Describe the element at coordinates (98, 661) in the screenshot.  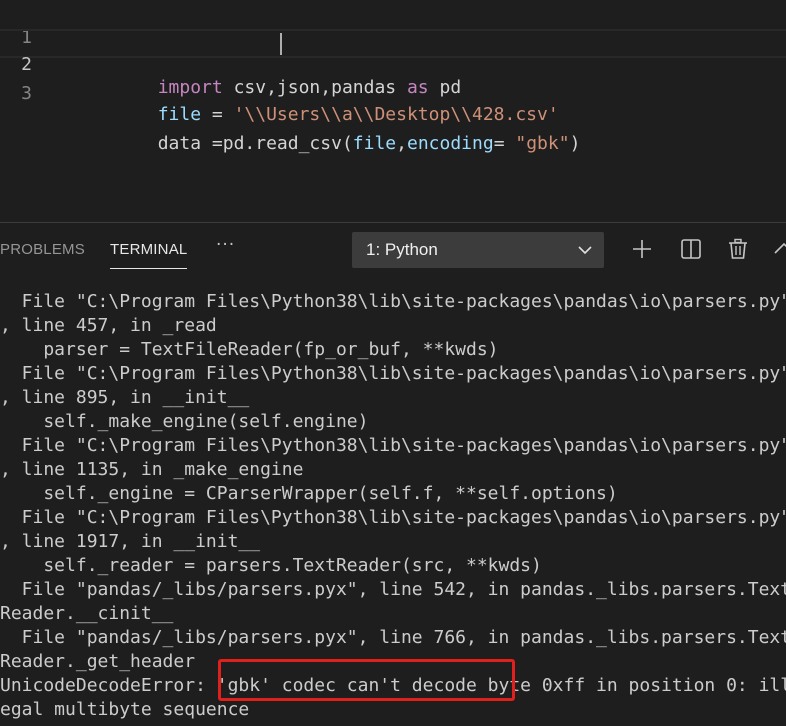
I see `terminal-line: Reader._get_header` at that location.